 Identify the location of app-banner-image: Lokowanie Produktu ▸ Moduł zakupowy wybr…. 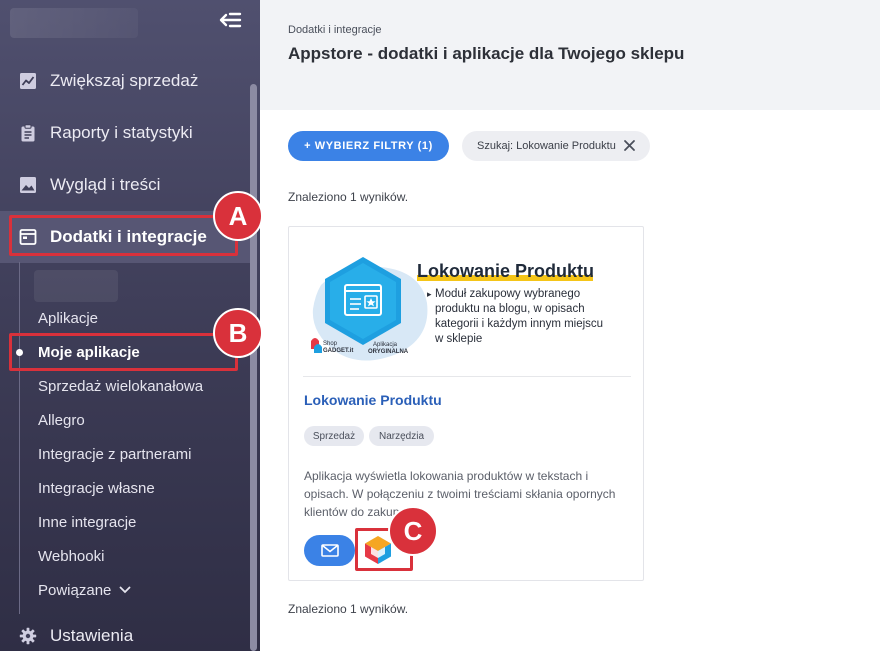
(457, 309).